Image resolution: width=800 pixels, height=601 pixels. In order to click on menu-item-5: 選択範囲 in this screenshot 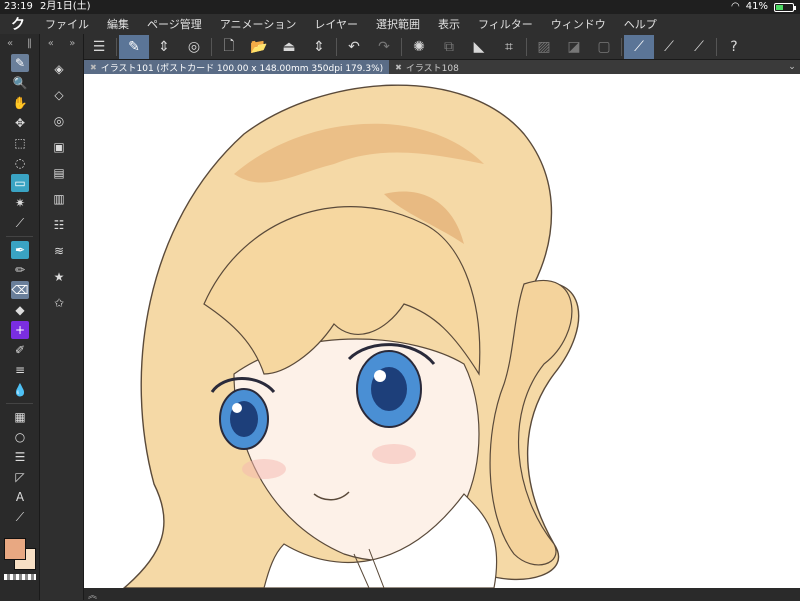, I will do `click(398, 24)`.